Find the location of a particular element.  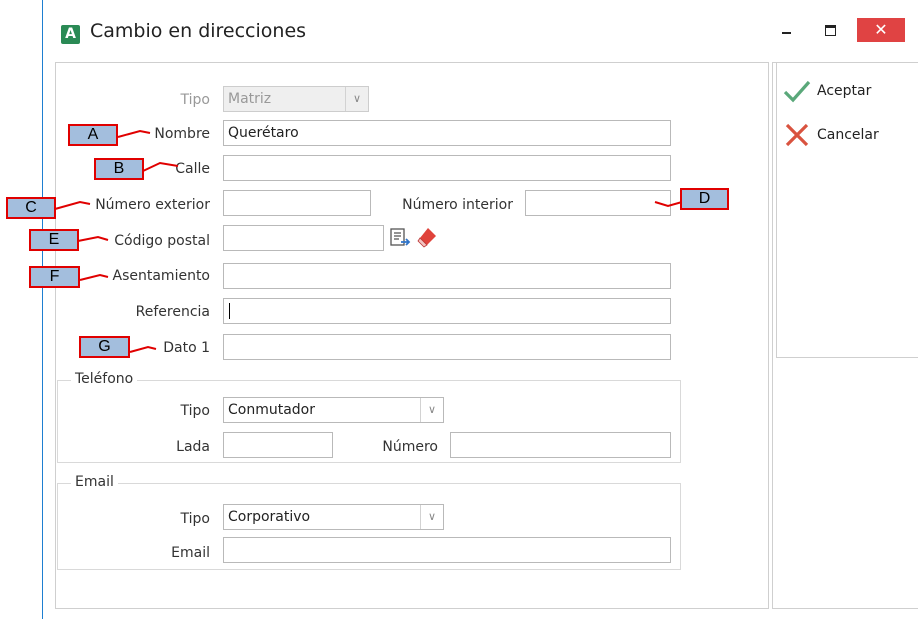

email-group-title: Email is located at coordinates (94, 482).